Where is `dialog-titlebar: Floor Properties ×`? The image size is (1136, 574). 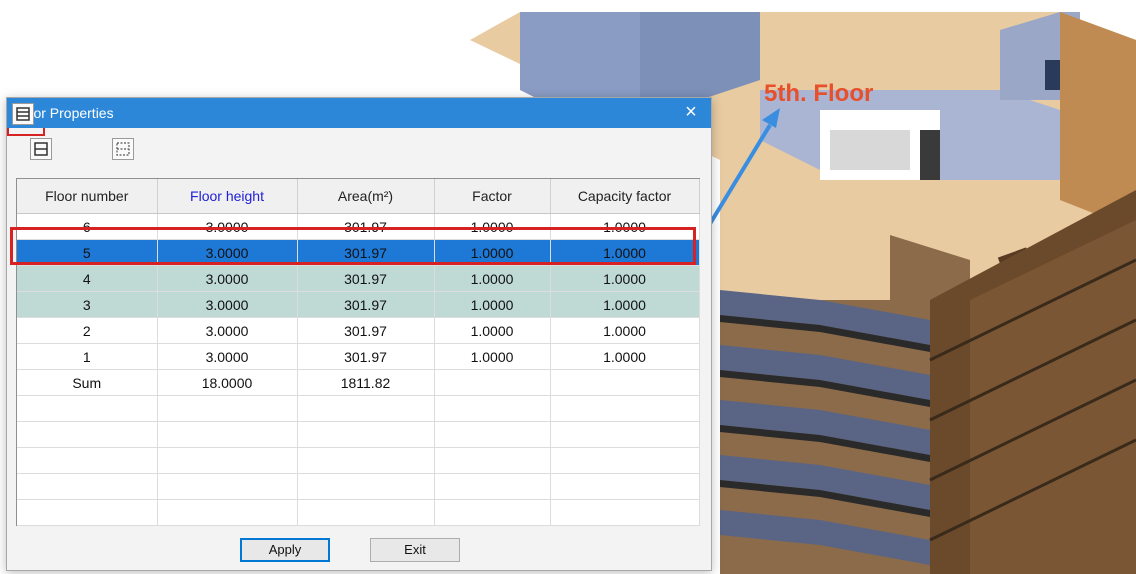 dialog-titlebar: Floor Properties × is located at coordinates (359, 113).